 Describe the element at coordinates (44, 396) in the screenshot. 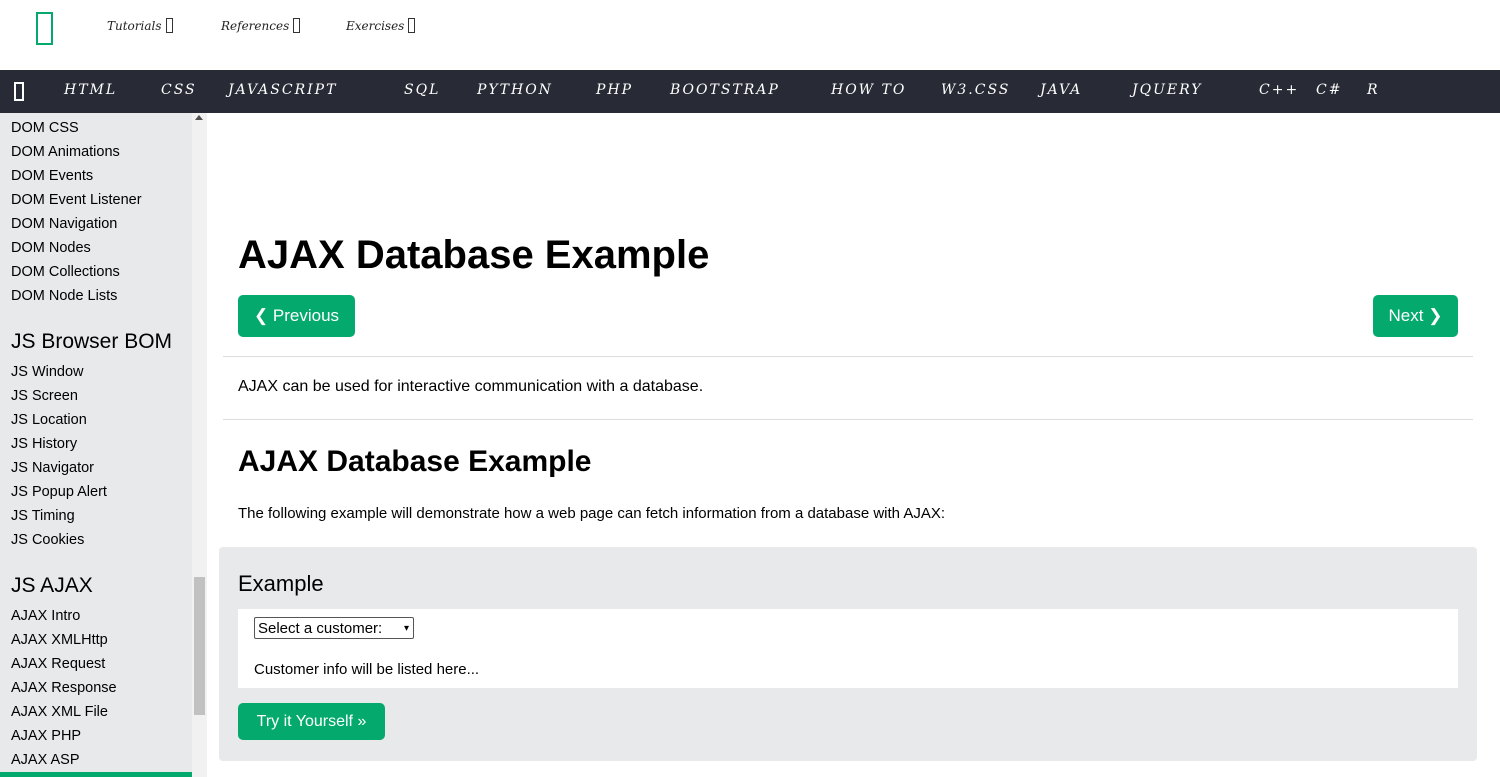

I see `sidebar-item-js-screen: JS Screen` at that location.